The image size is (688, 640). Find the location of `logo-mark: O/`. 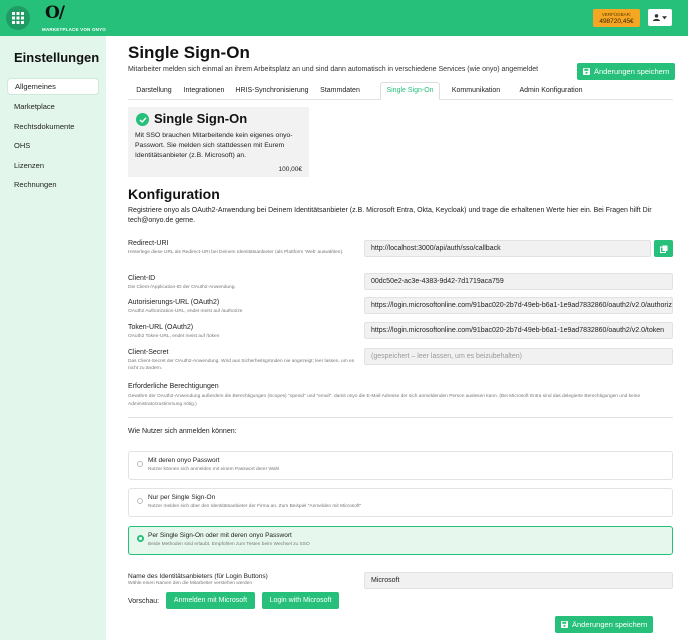

logo-mark: O/ is located at coordinates (55, 13).